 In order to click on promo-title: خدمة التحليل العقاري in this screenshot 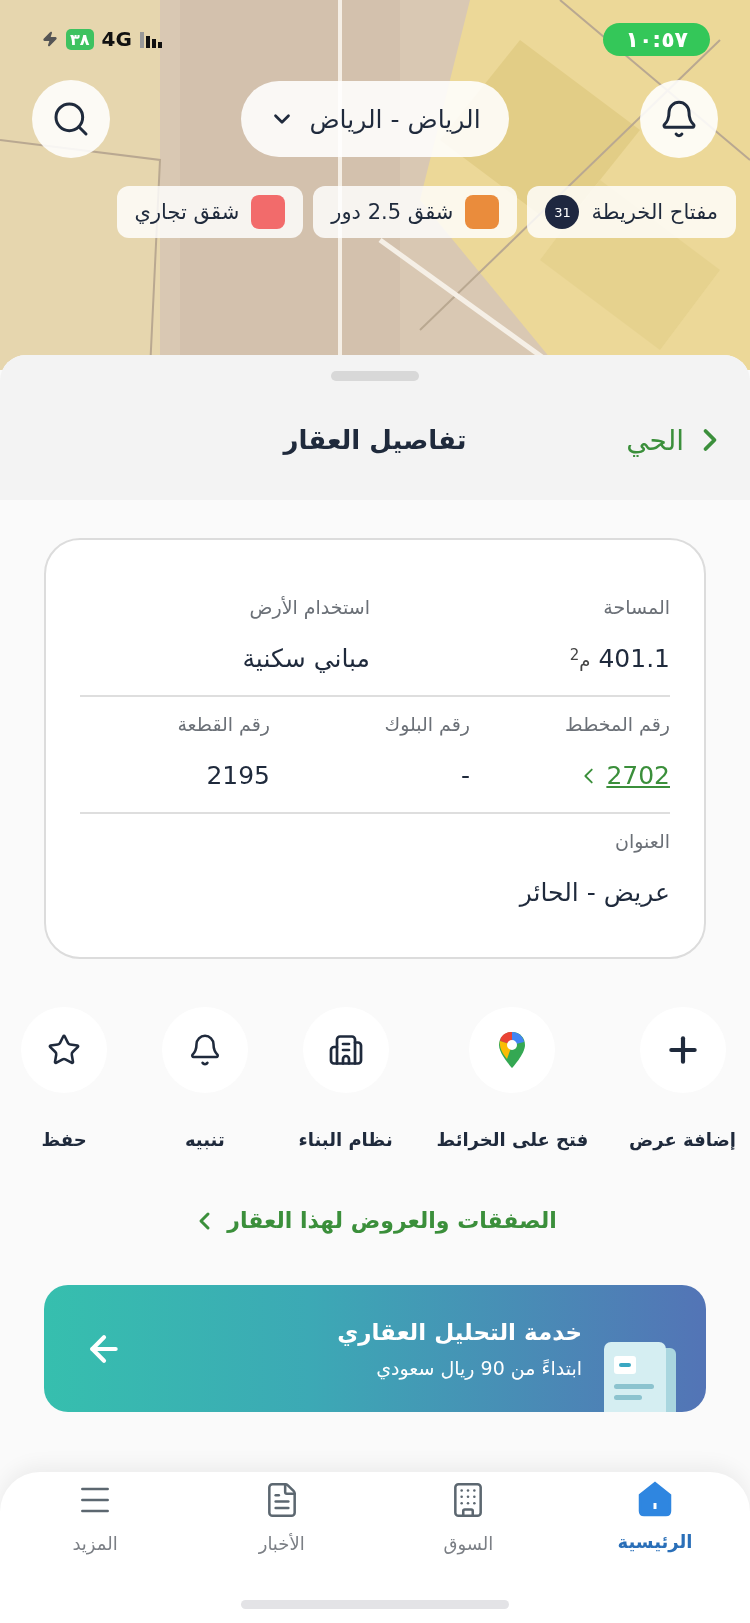, I will do `click(459, 1331)`.